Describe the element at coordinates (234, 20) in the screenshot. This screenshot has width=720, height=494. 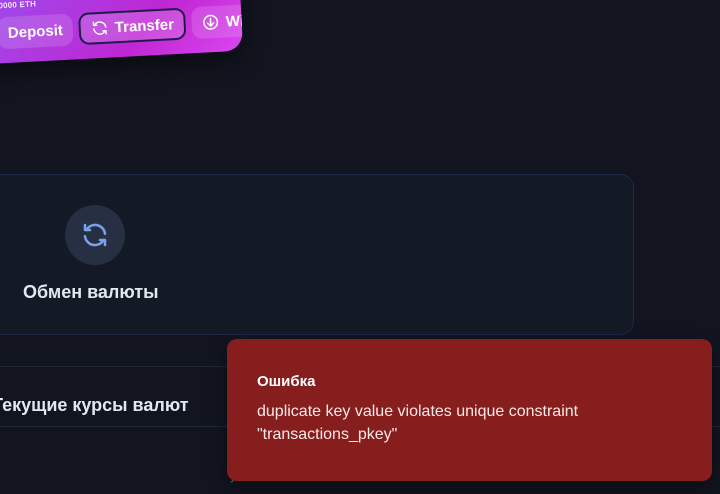
I see `withdraw-label: Withd` at that location.